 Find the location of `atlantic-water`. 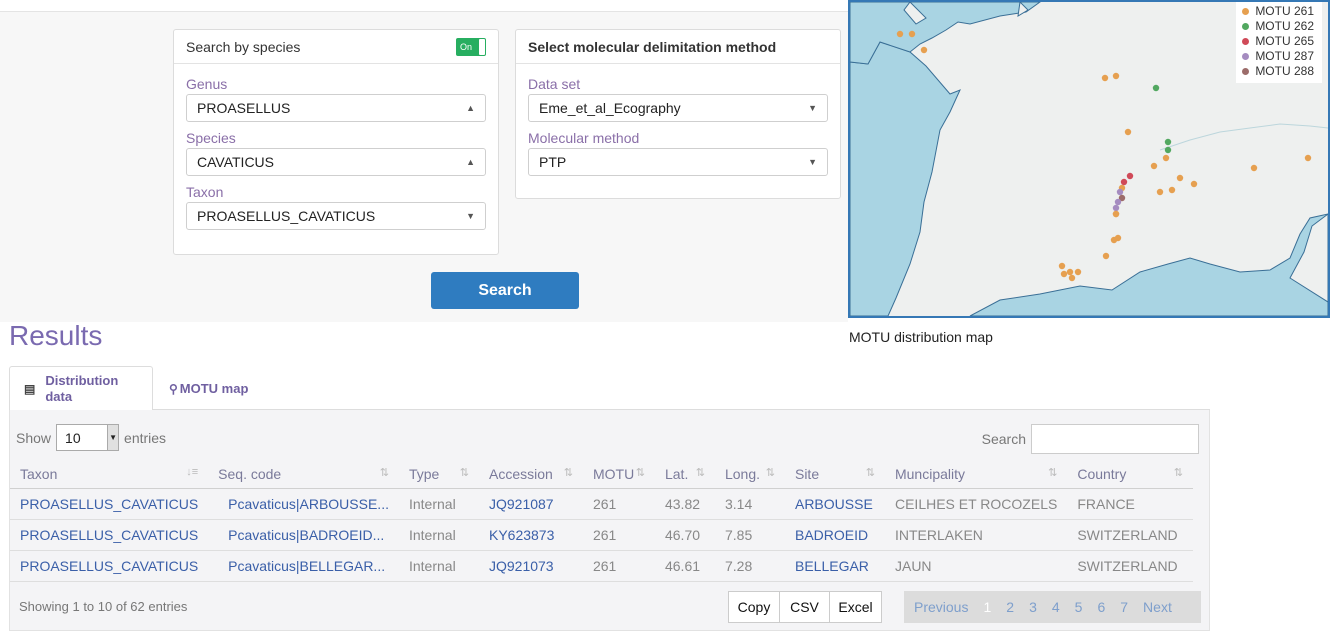

atlantic-water is located at coordinates (905, 178).